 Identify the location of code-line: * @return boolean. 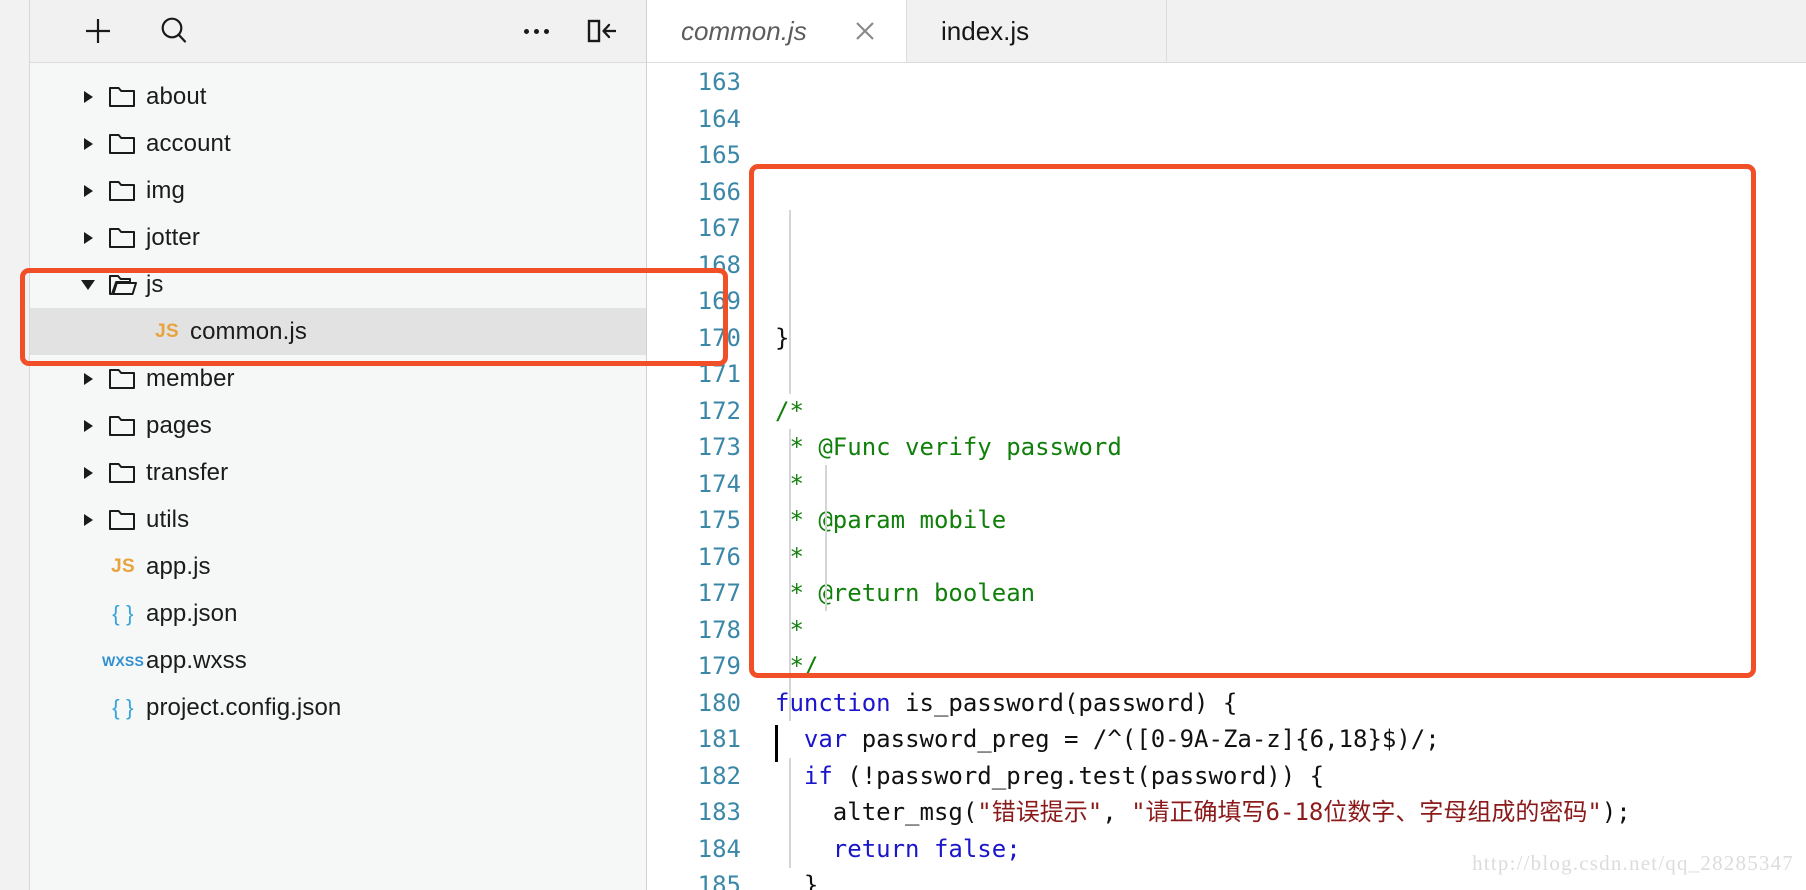
(1290, 593).